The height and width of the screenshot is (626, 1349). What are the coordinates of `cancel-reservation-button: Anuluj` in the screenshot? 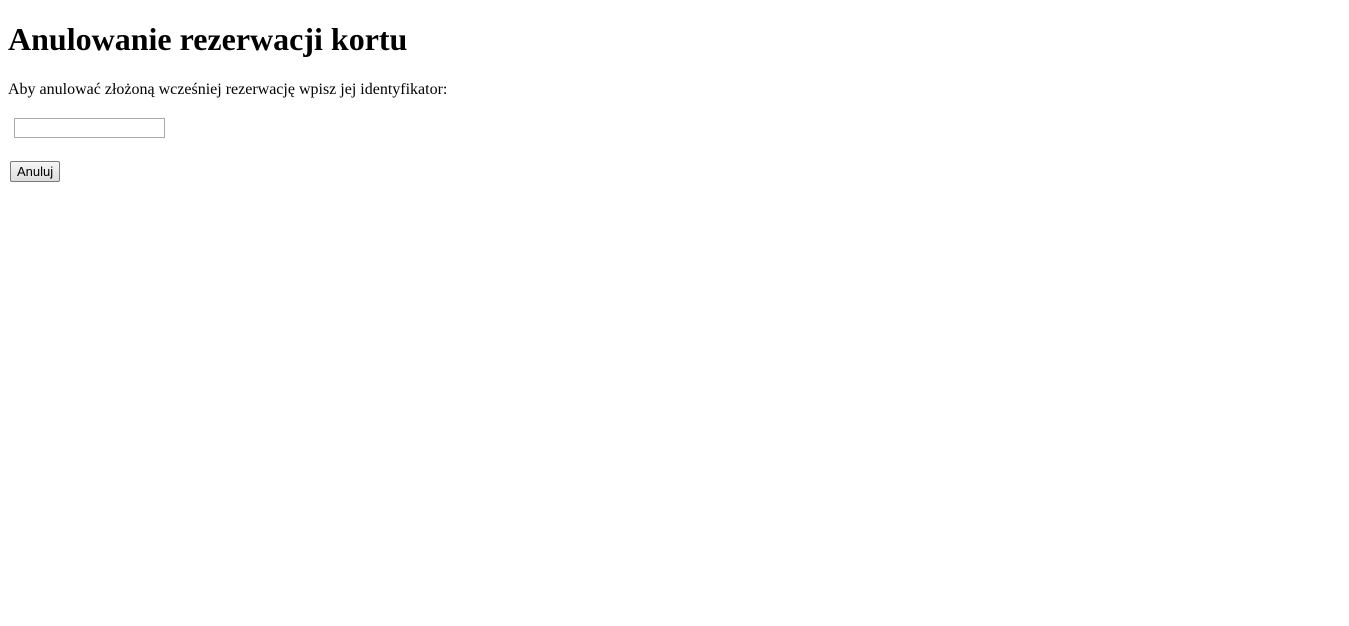 It's located at (35, 171).